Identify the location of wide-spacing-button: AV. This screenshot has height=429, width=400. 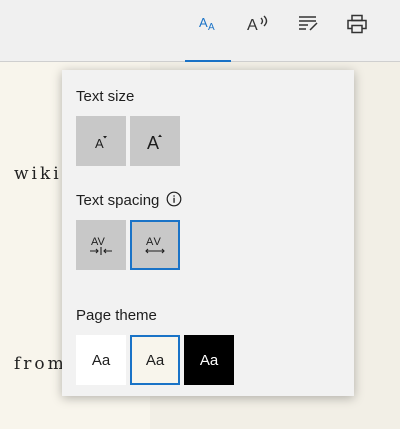
(155, 245).